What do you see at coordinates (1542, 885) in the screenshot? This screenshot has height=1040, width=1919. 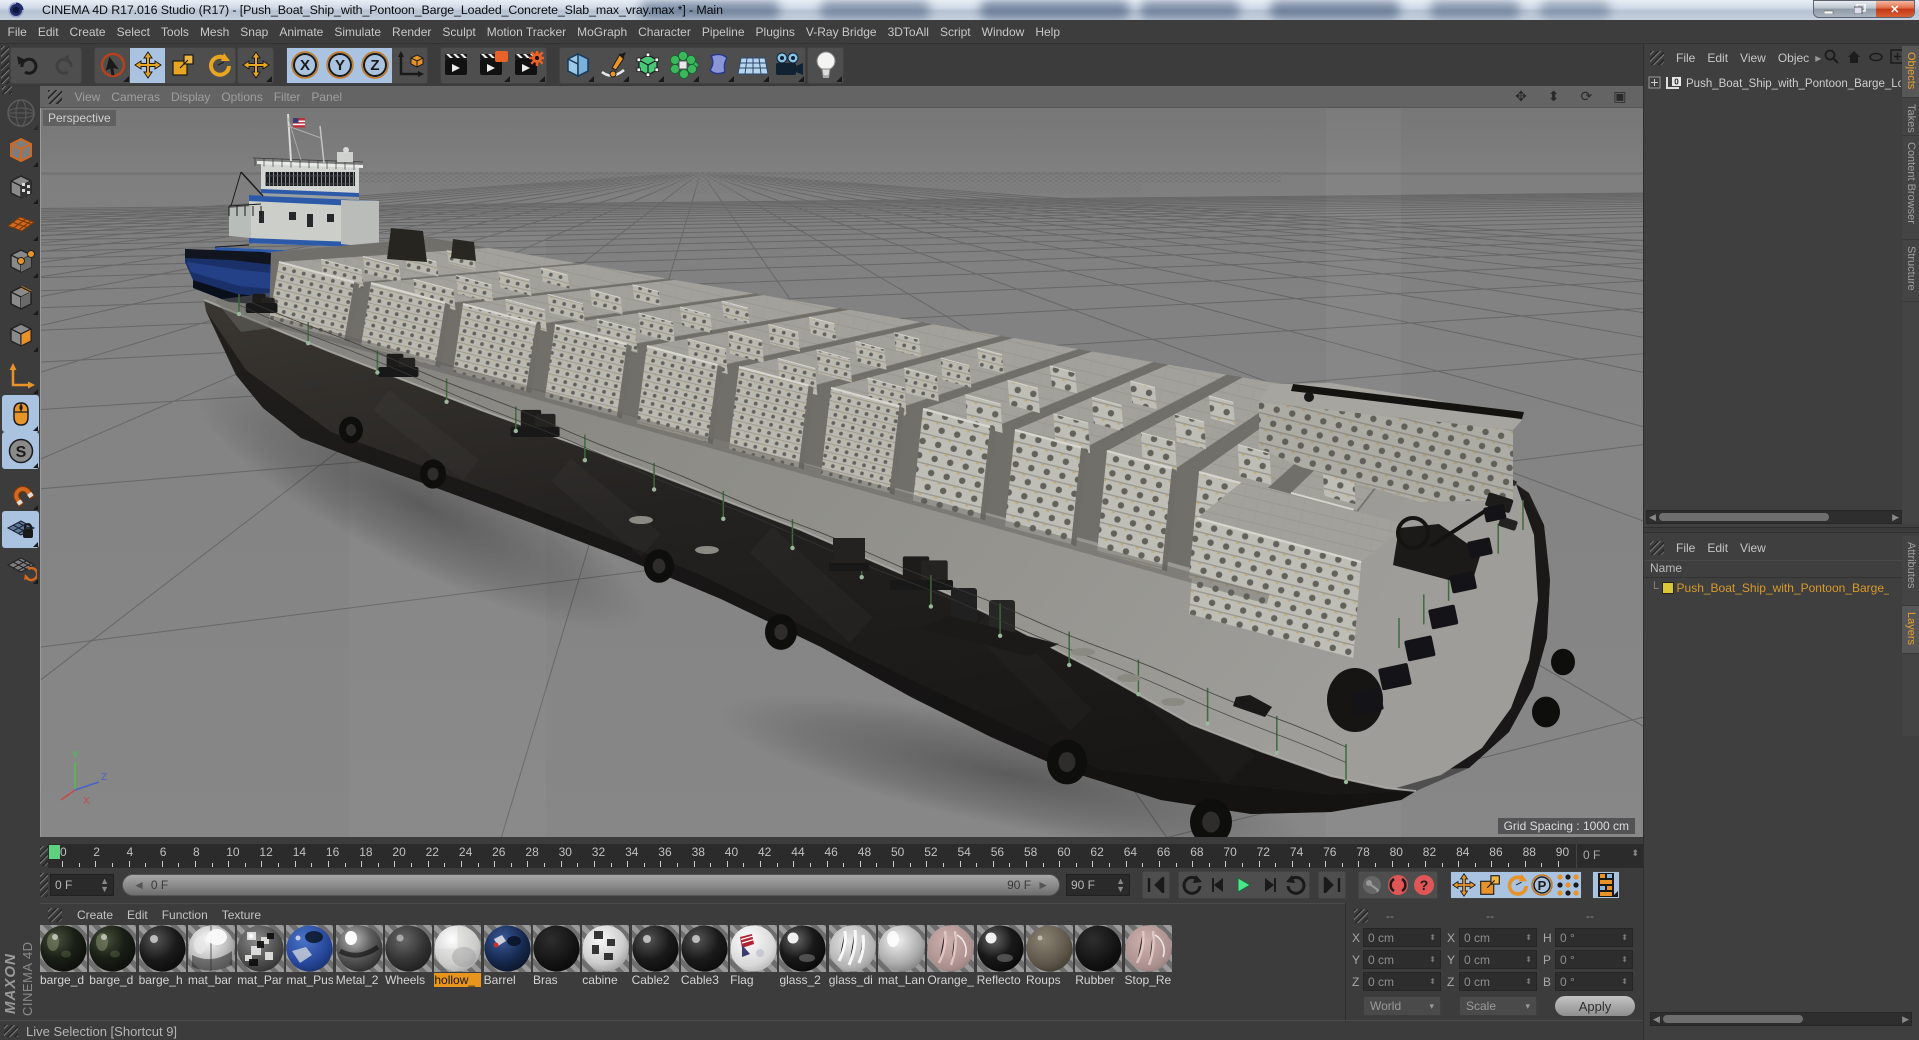 I see `svg-text: P` at bounding box center [1542, 885].